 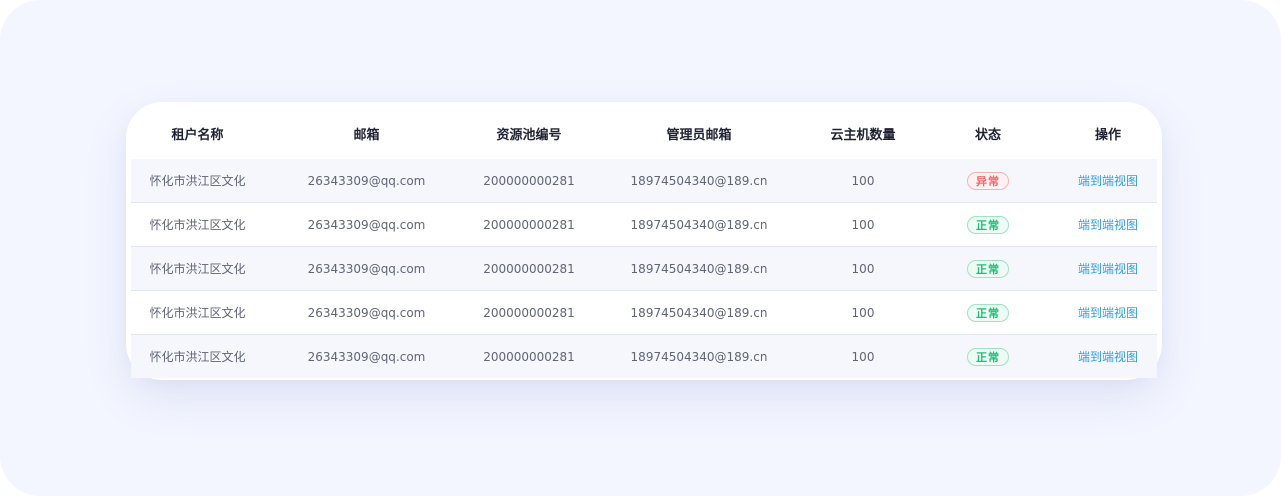 I want to click on column-header-pool-id: 资源池编号, so click(x=529, y=135).